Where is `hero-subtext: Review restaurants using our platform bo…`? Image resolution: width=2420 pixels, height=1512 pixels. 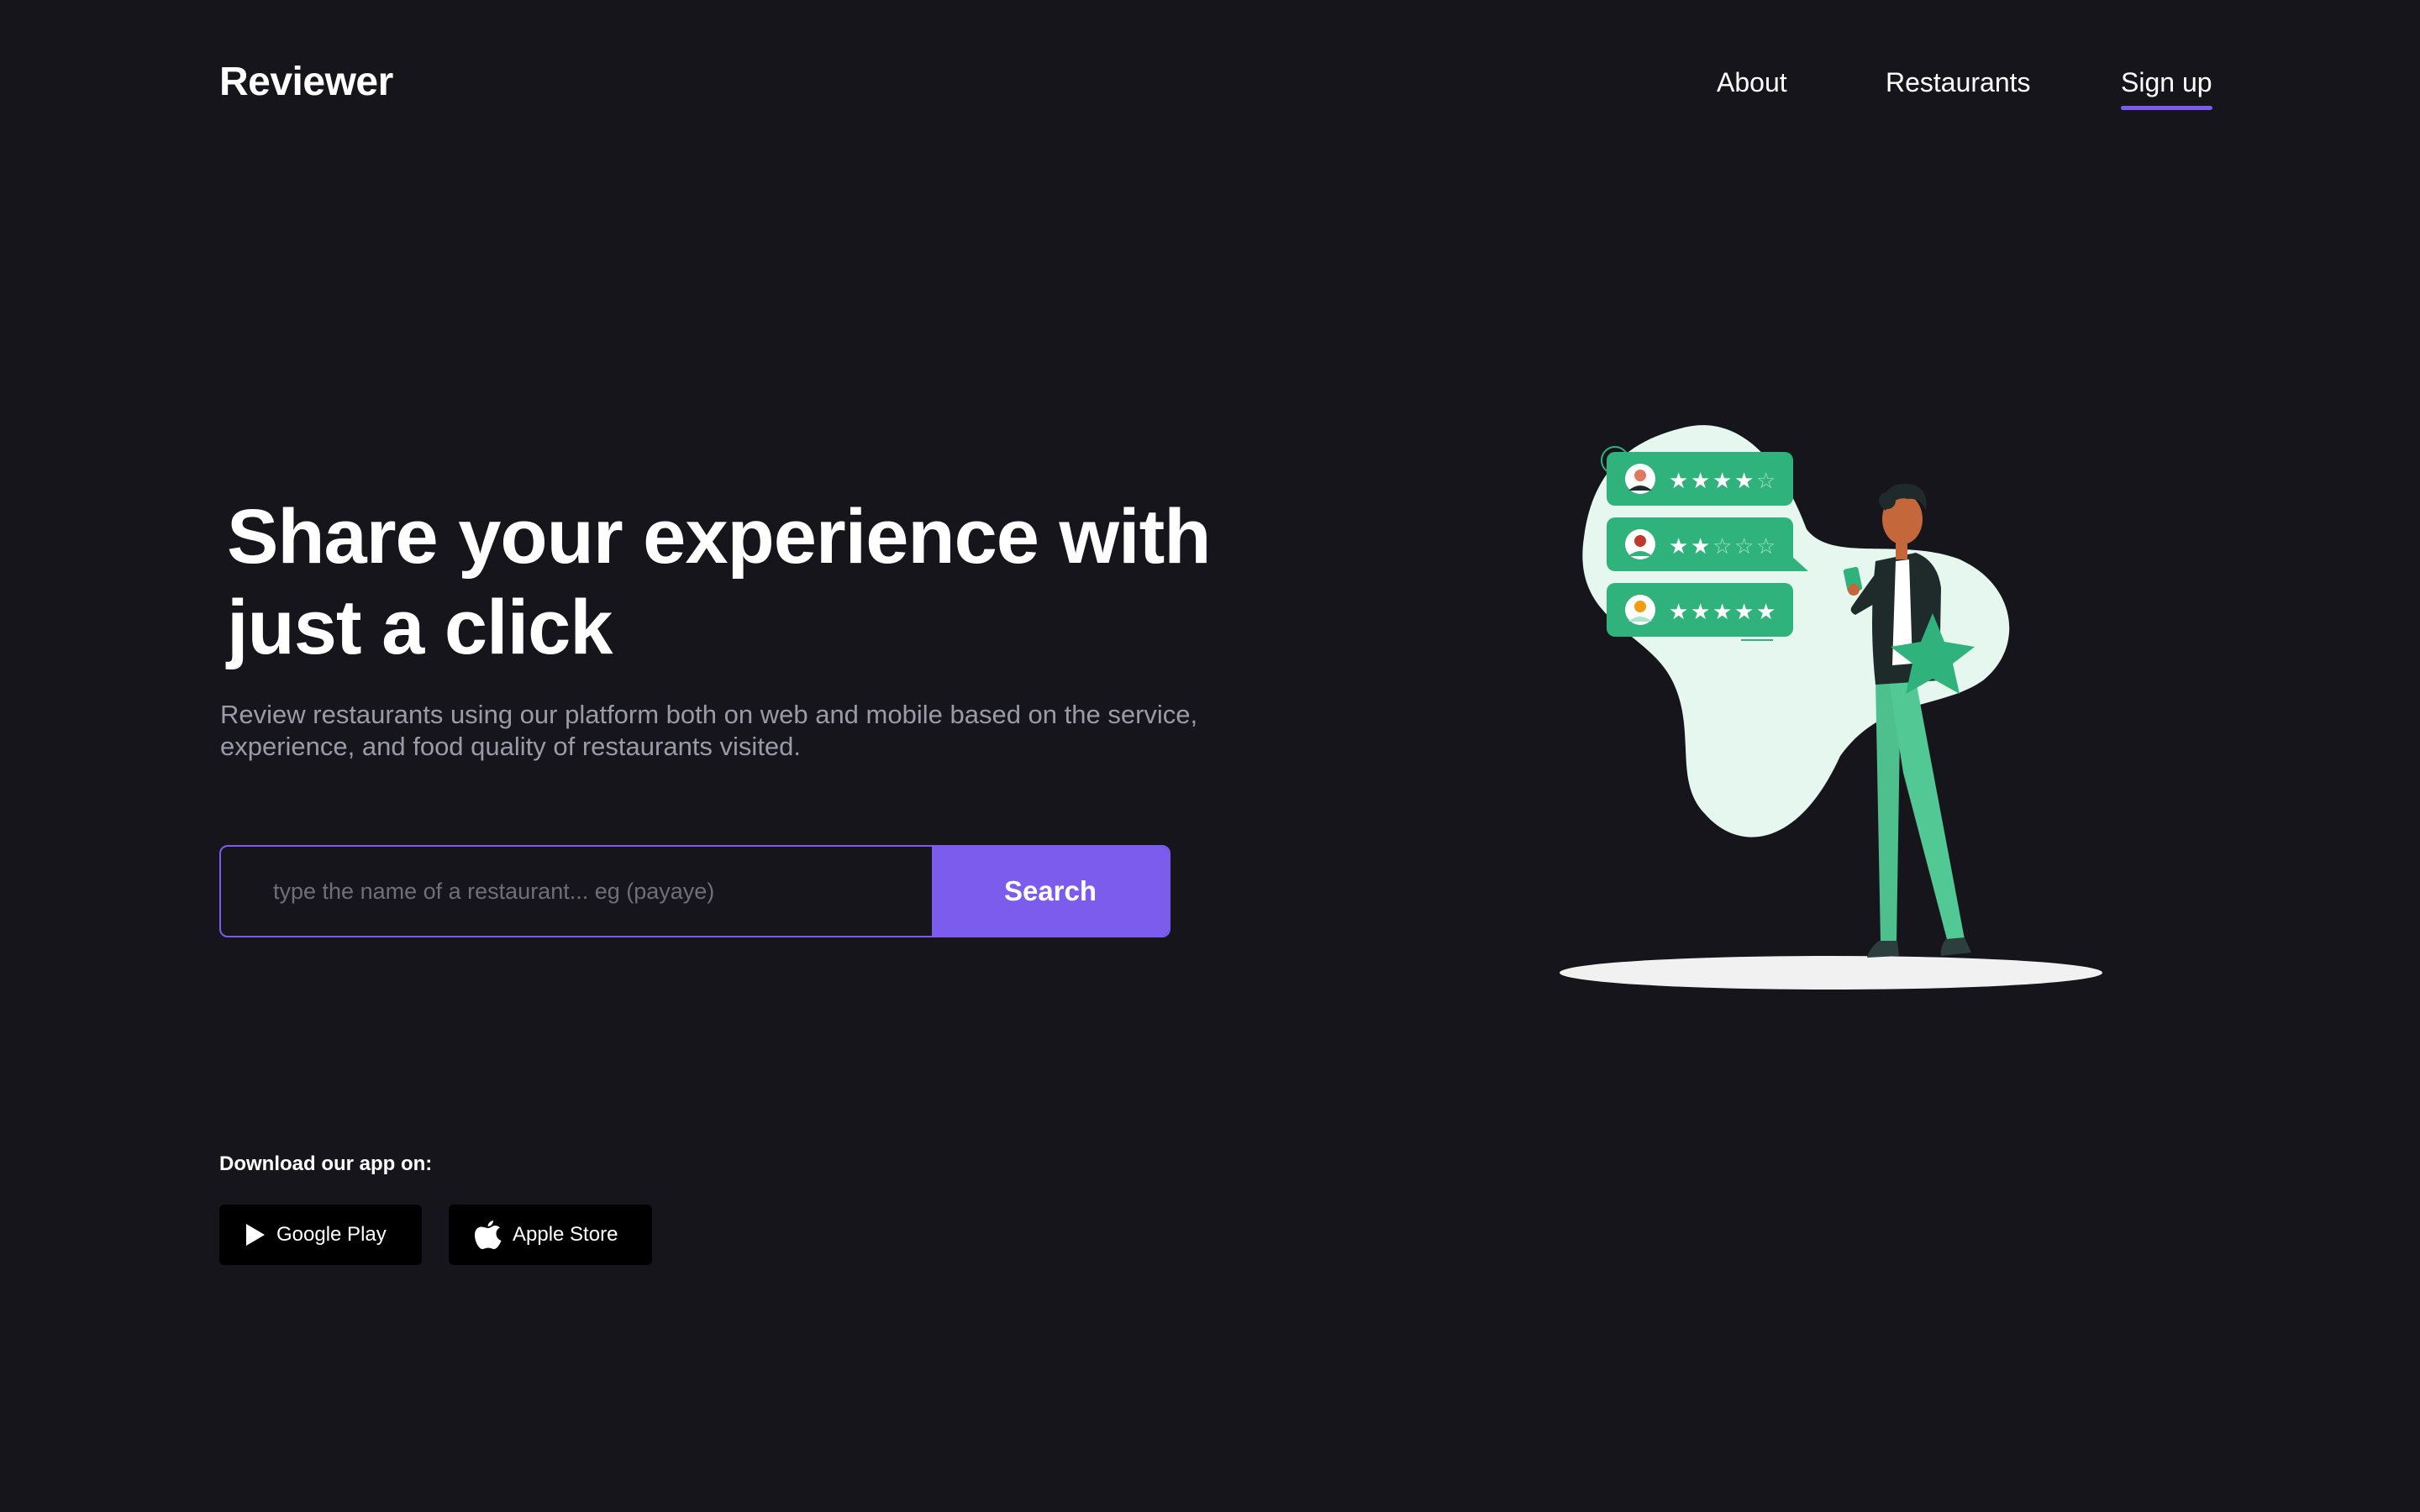 hero-subtext: Review restaurants using our platform bo… is located at coordinates (741, 731).